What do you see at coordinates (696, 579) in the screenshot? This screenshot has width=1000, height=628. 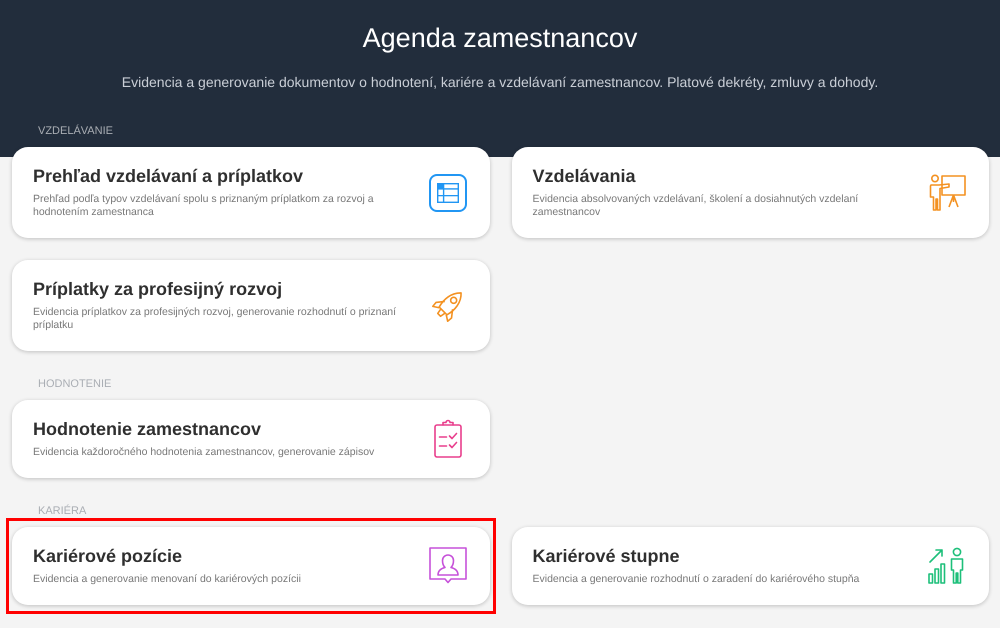 I see `card-description: Evidencia a generovanie rozhodnutí o zaradení do kariérového stupňa` at bounding box center [696, 579].